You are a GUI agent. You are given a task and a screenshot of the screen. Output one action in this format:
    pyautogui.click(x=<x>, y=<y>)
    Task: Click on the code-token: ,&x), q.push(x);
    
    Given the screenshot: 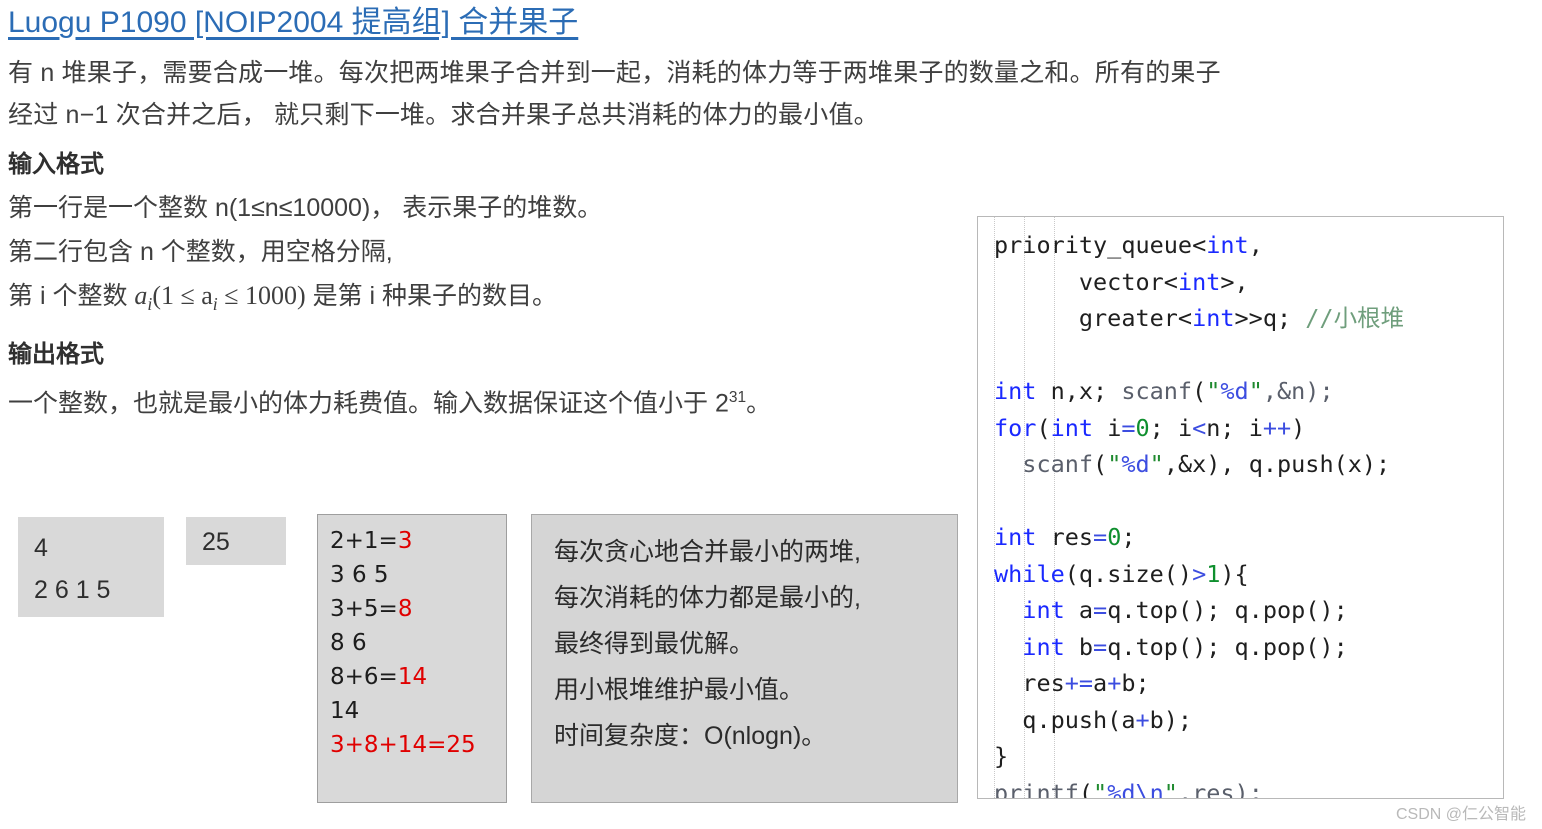 What is the action you would take?
    pyautogui.click(x=1277, y=464)
    